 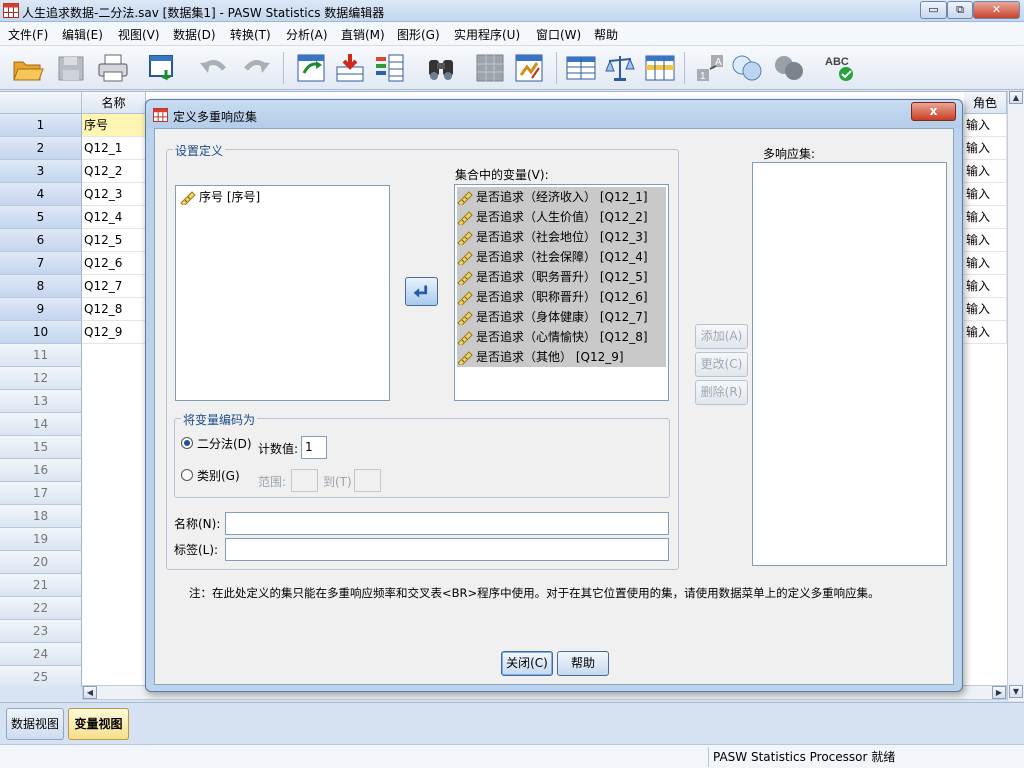 What do you see at coordinates (418, 34) in the screenshot?
I see `menu-graphs: 图形(G)` at bounding box center [418, 34].